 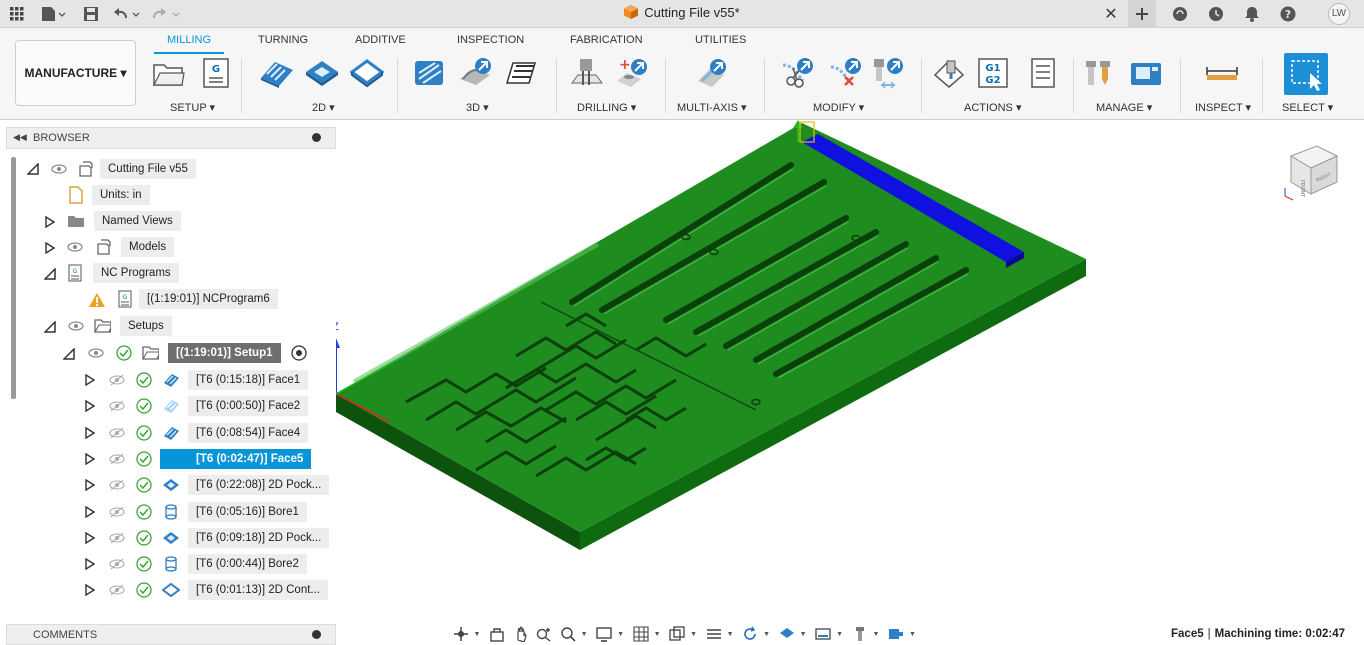 I want to click on tool-library-icon, so click(x=1101, y=73).